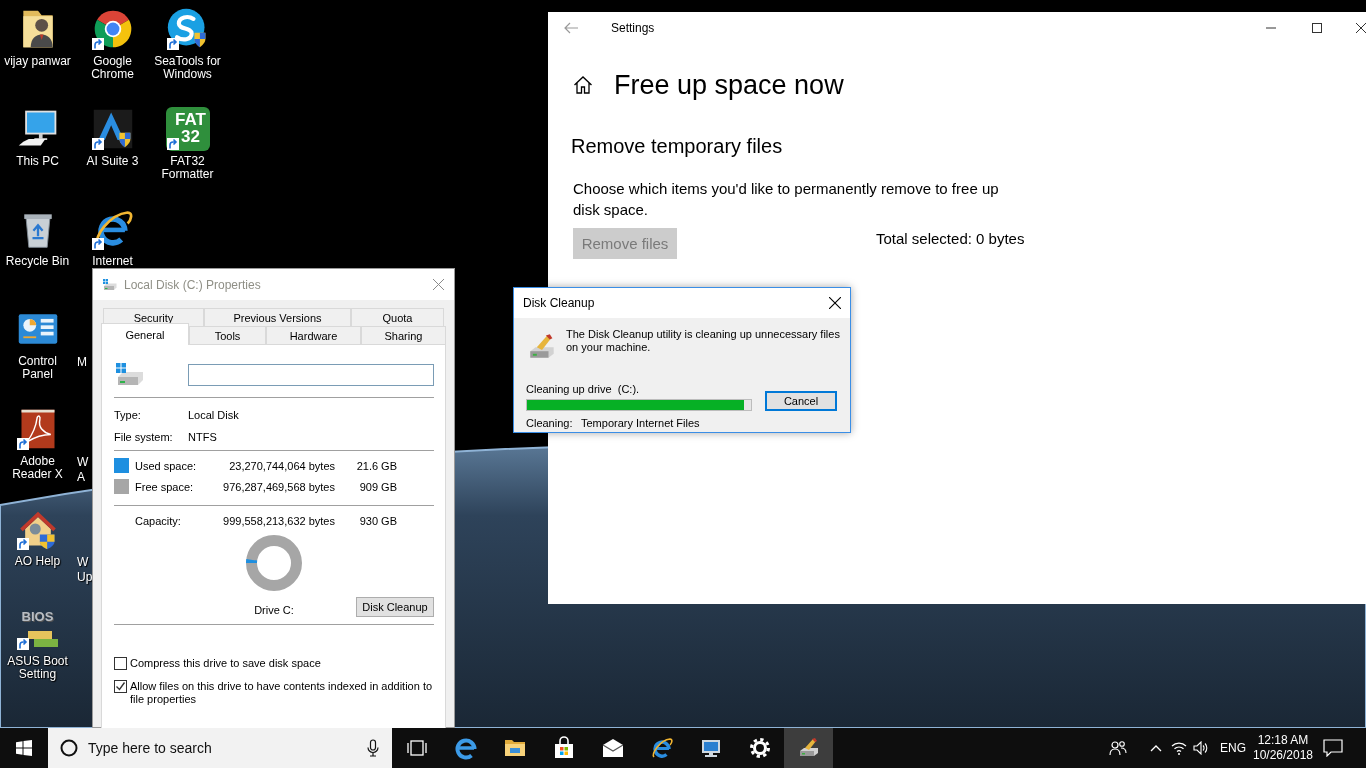 The width and height of the screenshot is (1366, 768). Describe the element at coordinates (677, 146) in the screenshot. I see `section-heading: Remove temporary files` at that location.